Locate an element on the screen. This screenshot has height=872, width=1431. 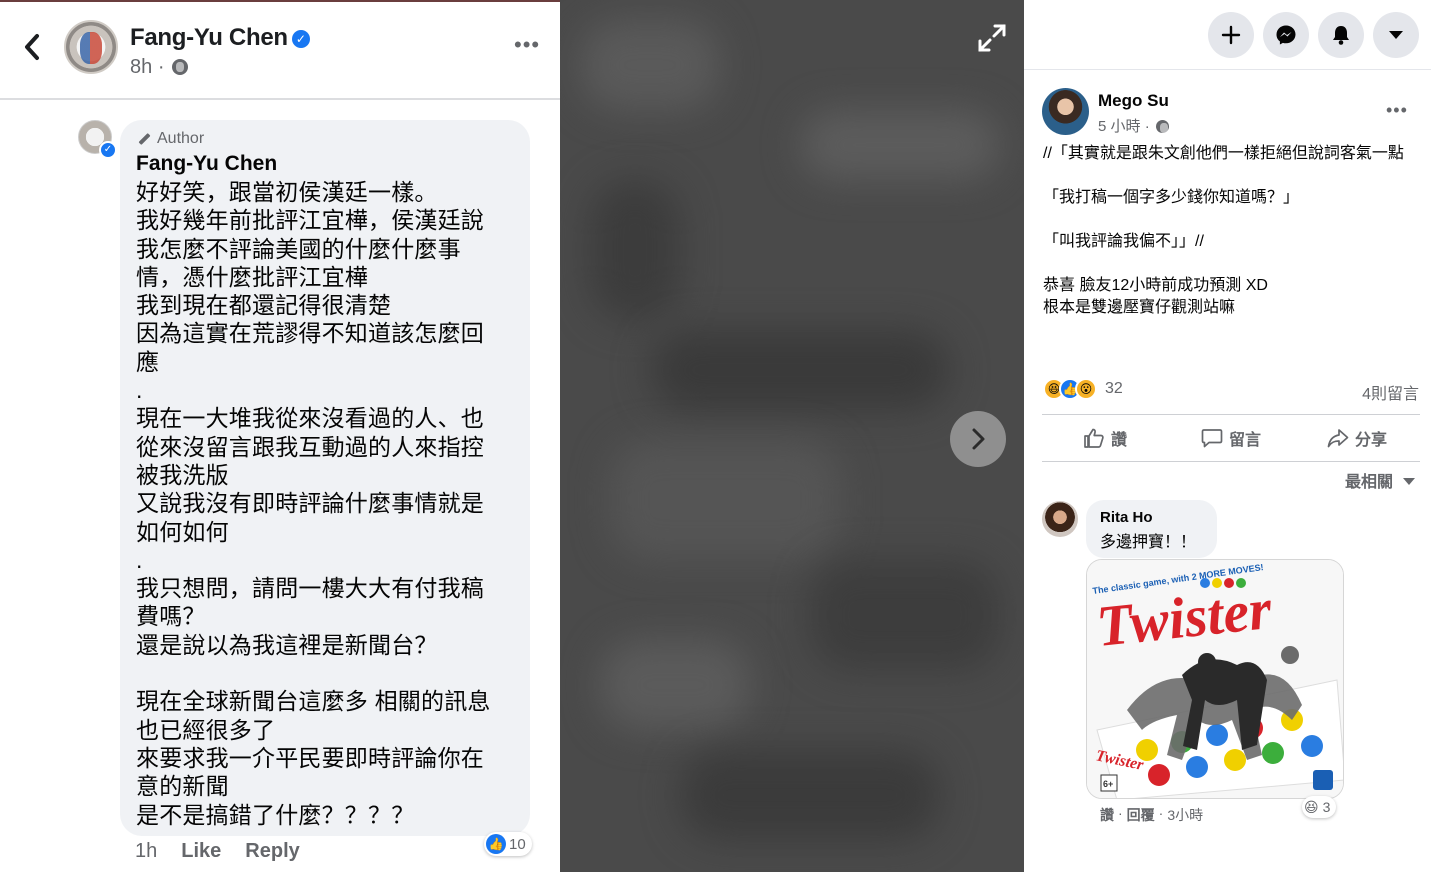
share-label: 分享 is located at coordinates (1370, 440).